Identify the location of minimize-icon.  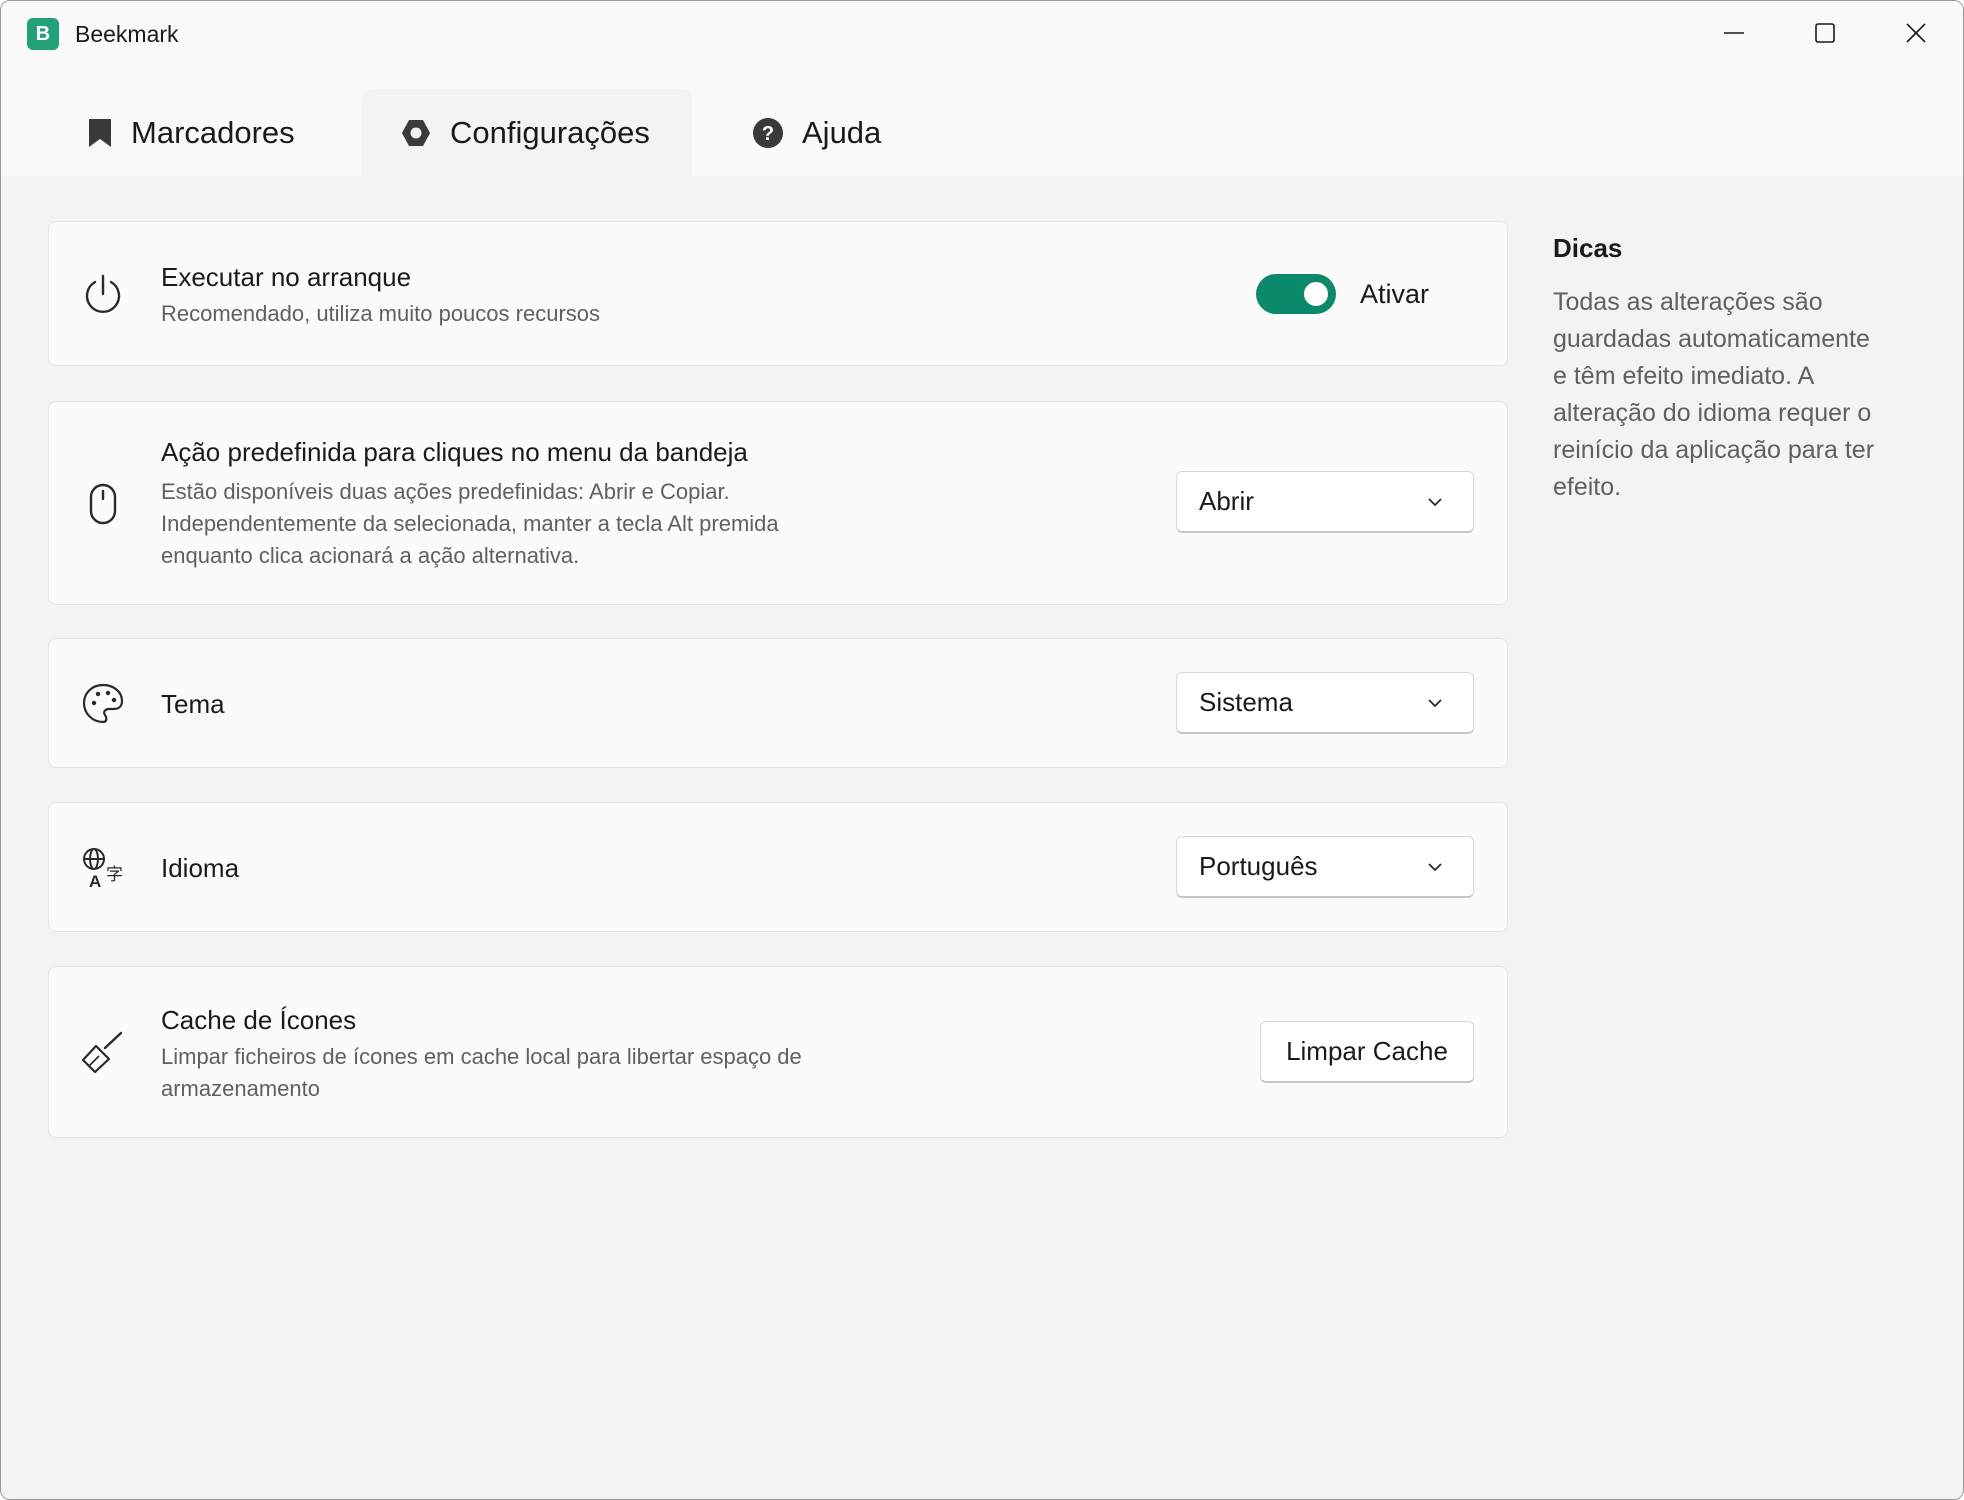
(1734, 33).